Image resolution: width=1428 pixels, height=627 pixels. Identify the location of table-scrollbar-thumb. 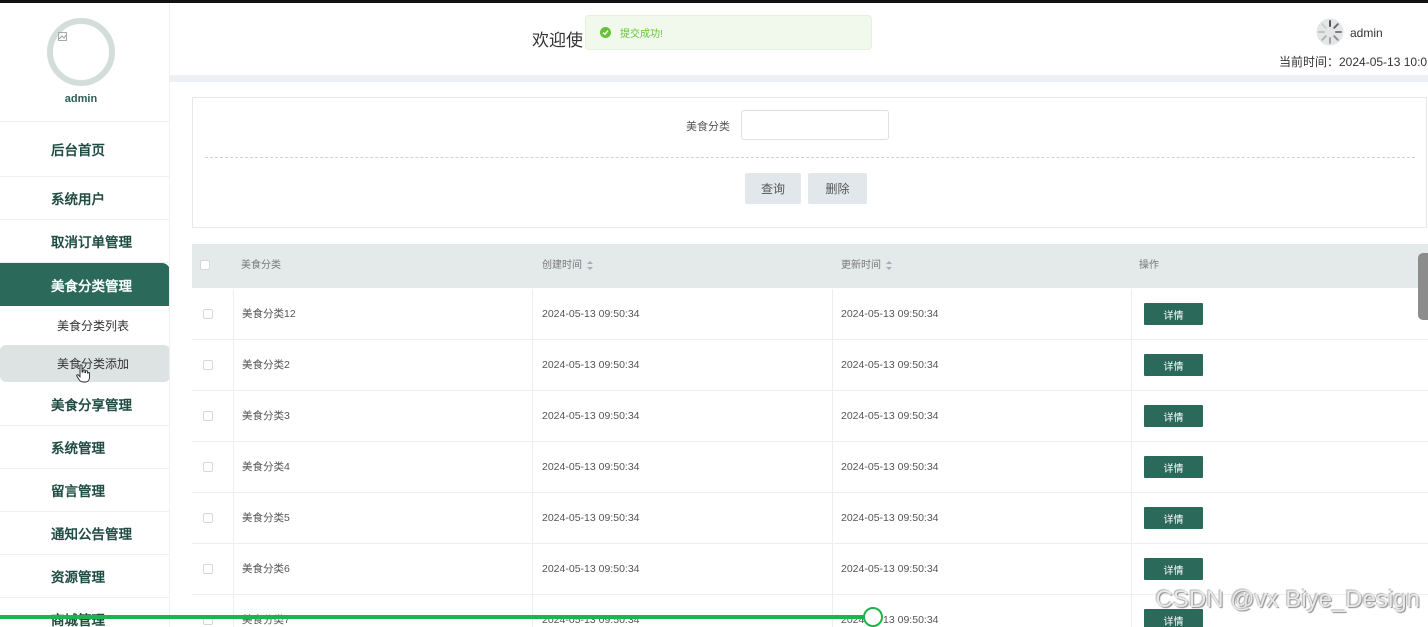
(1423, 286).